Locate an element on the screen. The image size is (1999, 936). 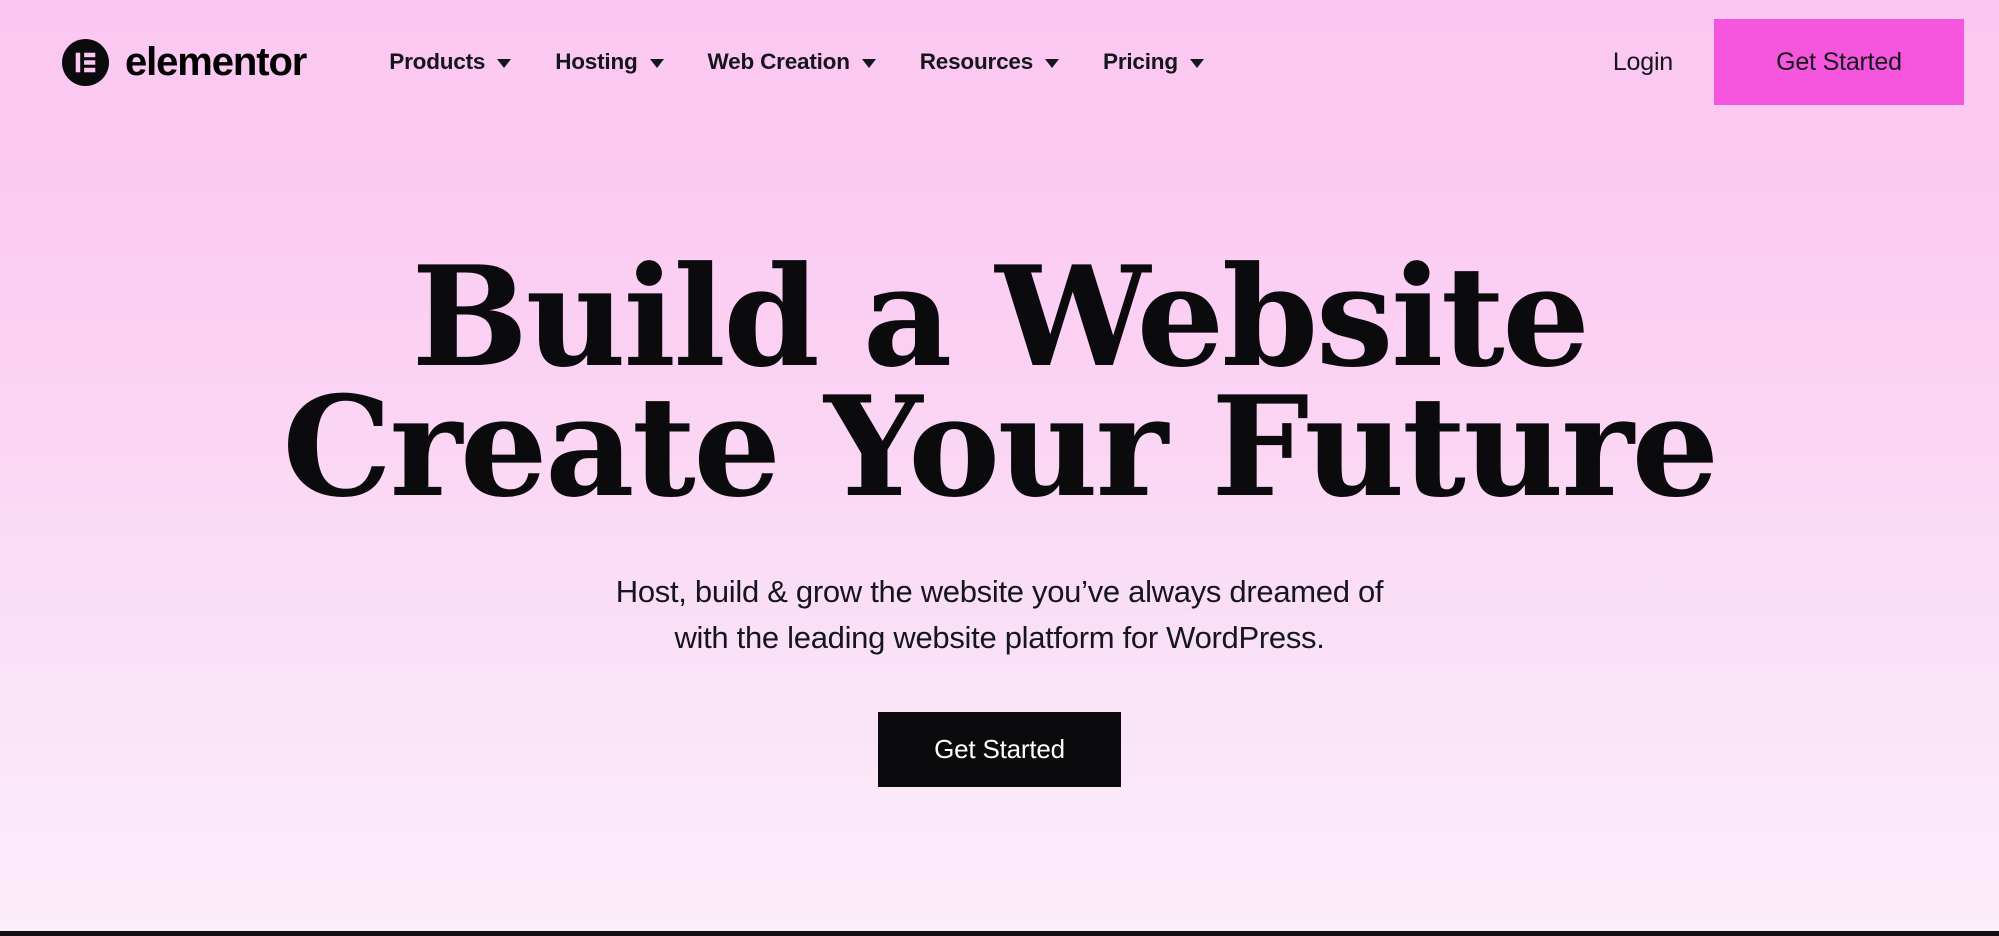
nav-item-resources: Resources is located at coordinates (989, 62).